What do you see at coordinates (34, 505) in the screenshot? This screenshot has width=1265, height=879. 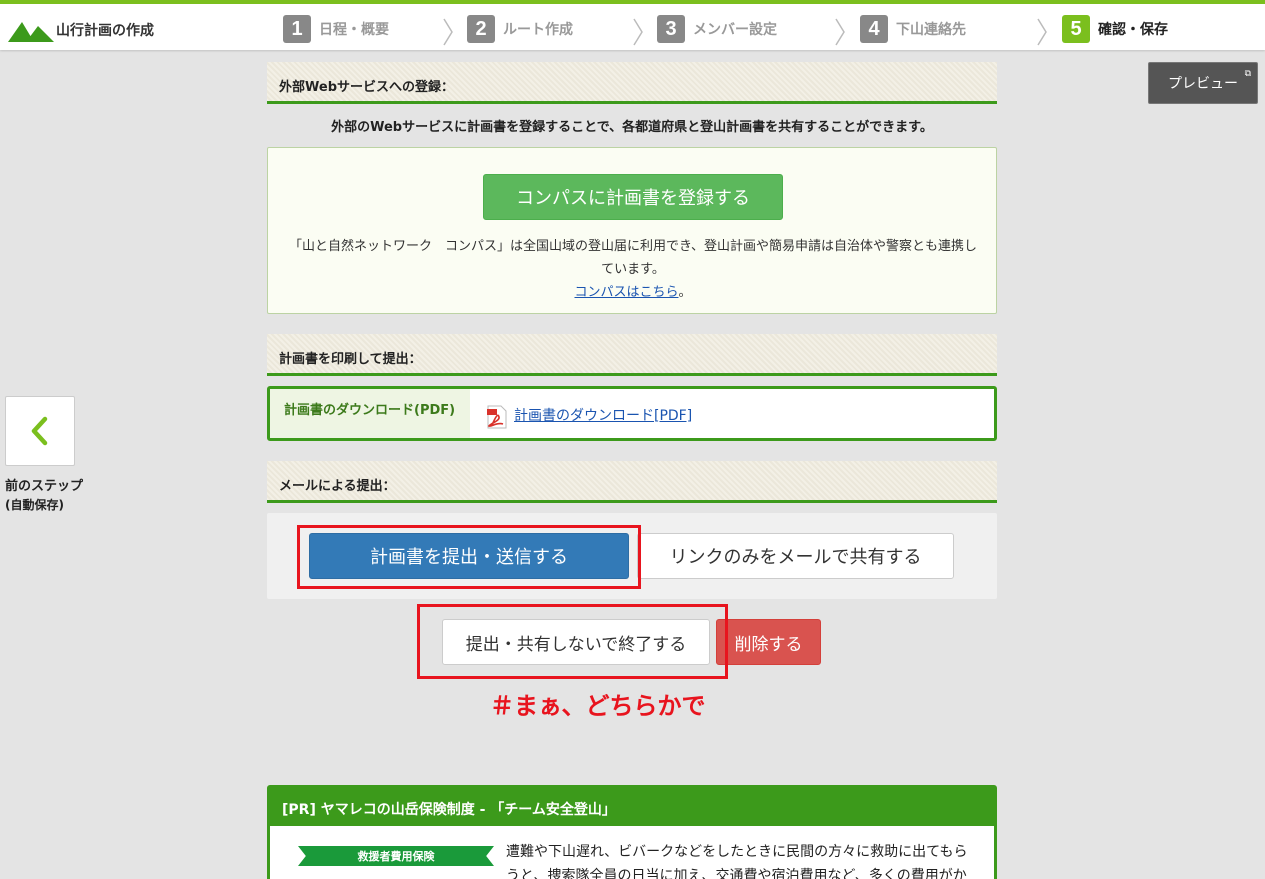 I see `previous-step-sublabel: (自動保存)` at bounding box center [34, 505].